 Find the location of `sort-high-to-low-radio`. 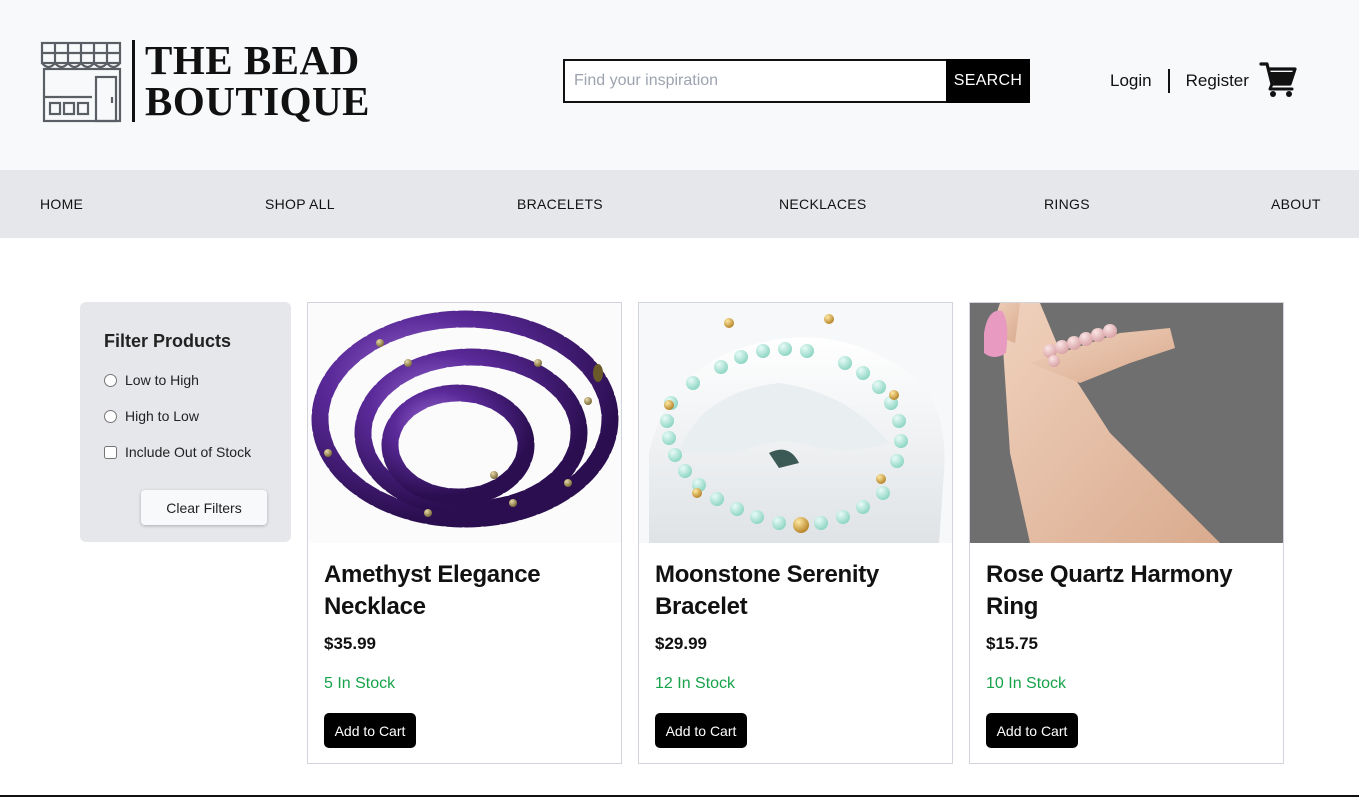

sort-high-to-low-radio is located at coordinates (110, 416).